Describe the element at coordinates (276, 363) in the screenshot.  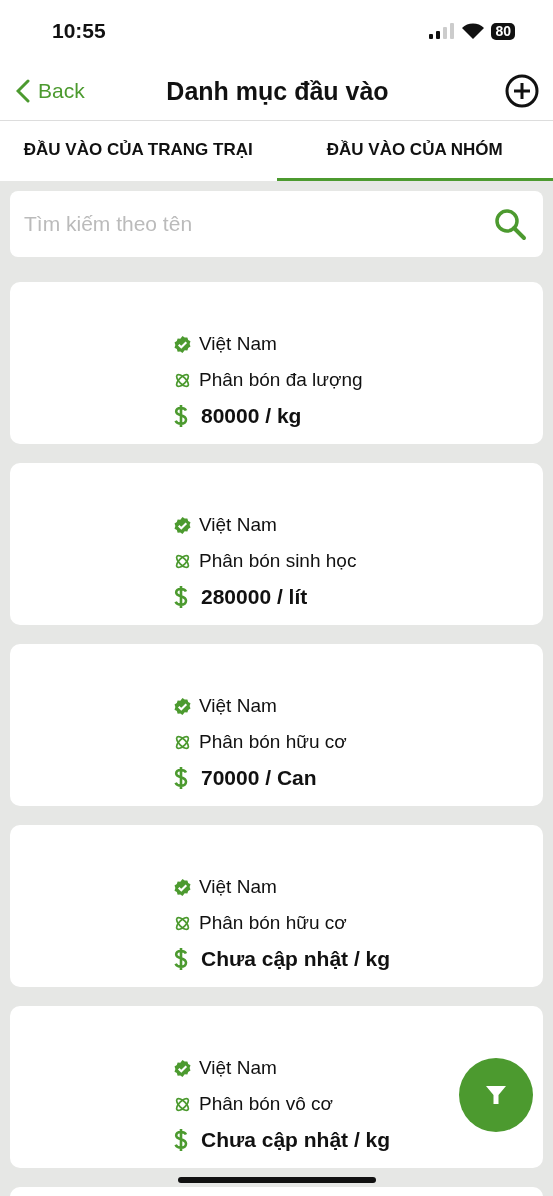
I see `input-card: Việt Nam Phân bón đa lượng 80000 / kg` at that location.